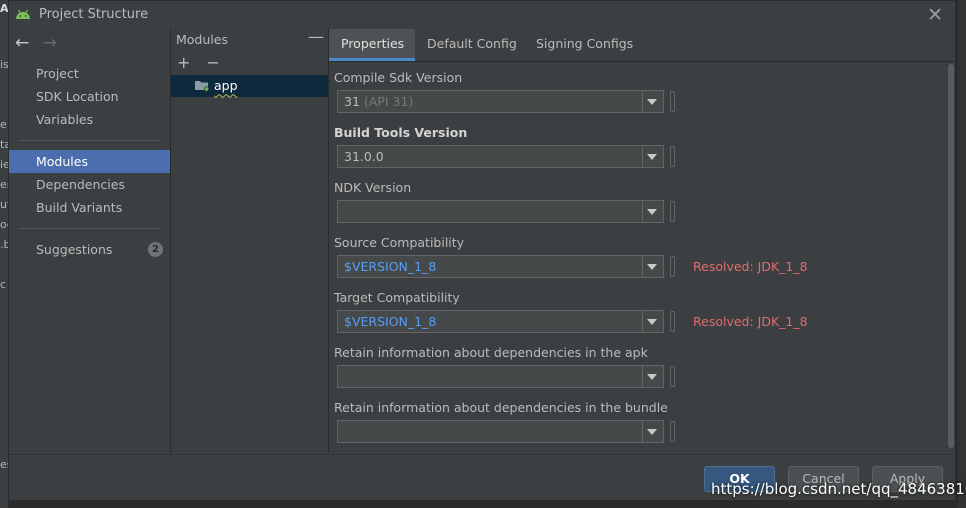 Image resolution: width=966 pixels, height=508 pixels. What do you see at coordinates (89, 73) in the screenshot?
I see `sidebar-item-project: Project` at bounding box center [89, 73].